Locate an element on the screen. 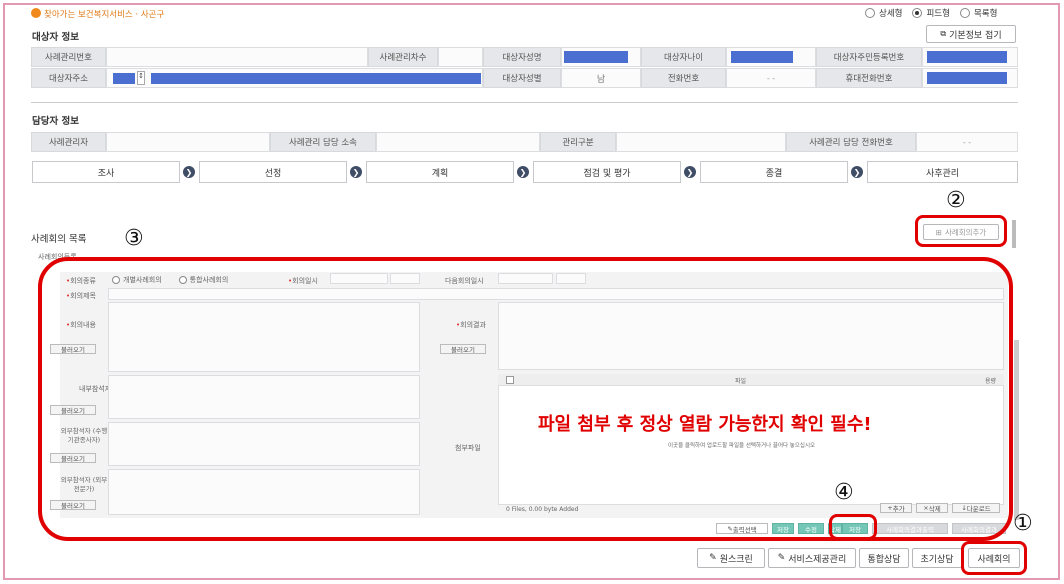 The height and width of the screenshot is (584, 1064). phone-field: - - is located at coordinates (771, 78).